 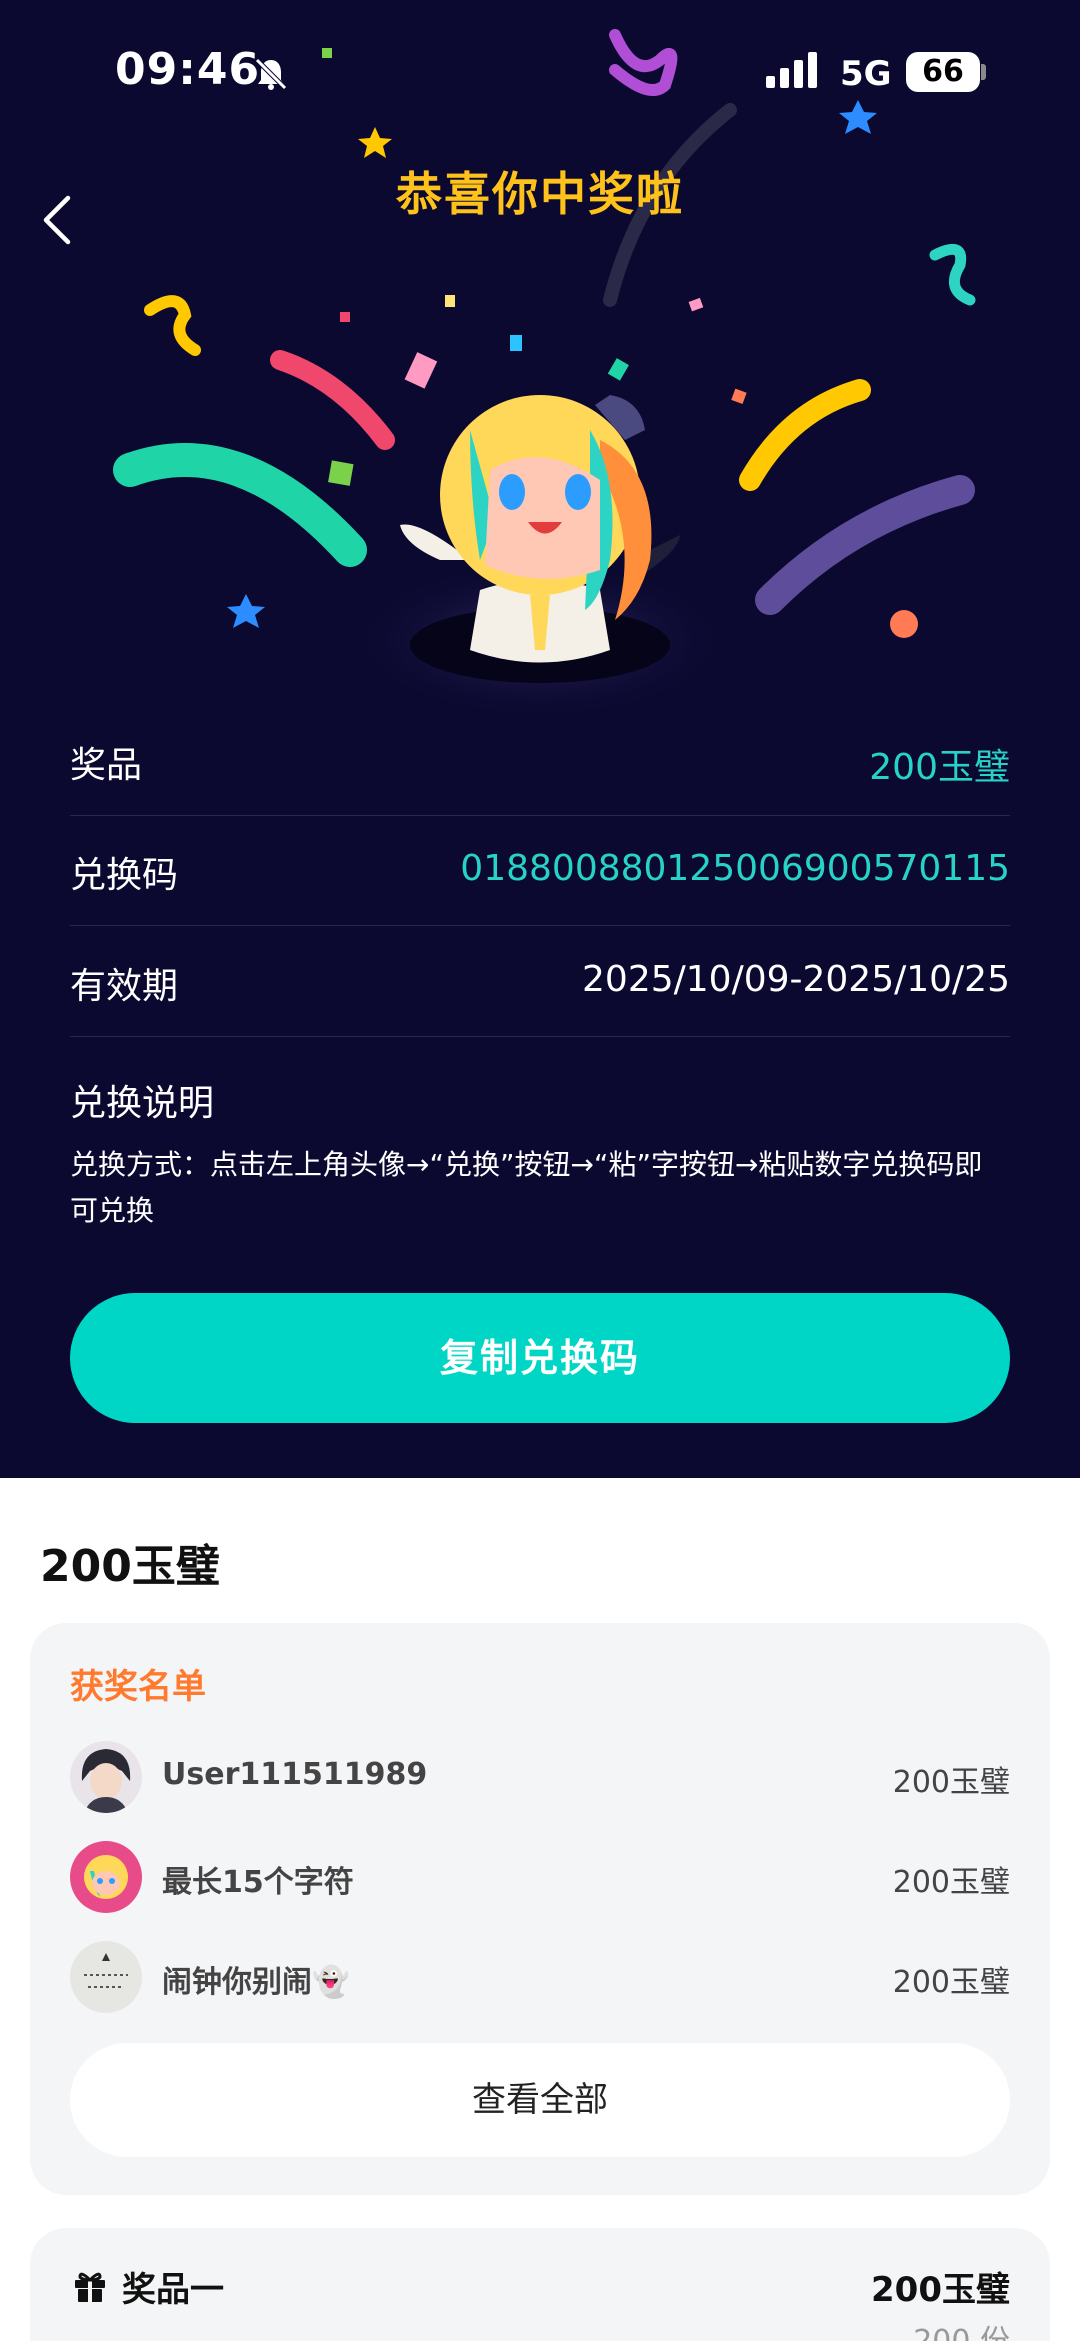 What do you see at coordinates (173, 2290) in the screenshot?
I see `prize-item-name: 奖品一` at bounding box center [173, 2290].